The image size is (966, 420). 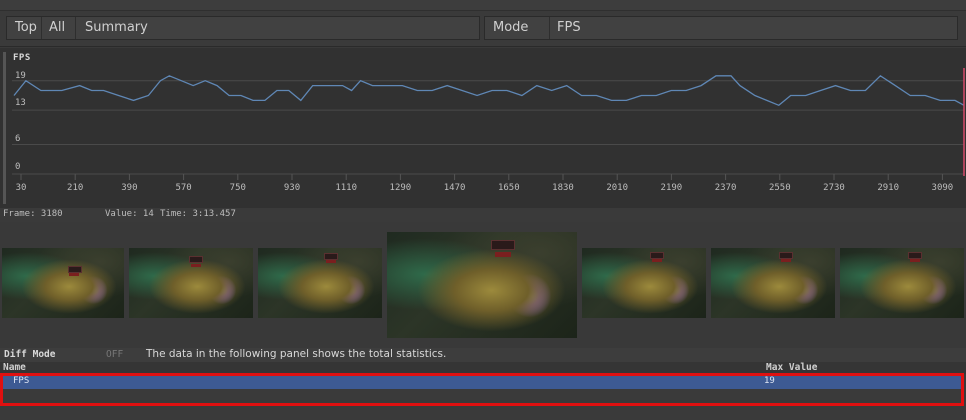 I want to click on summary-option: Summary, so click(x=279, y=28).